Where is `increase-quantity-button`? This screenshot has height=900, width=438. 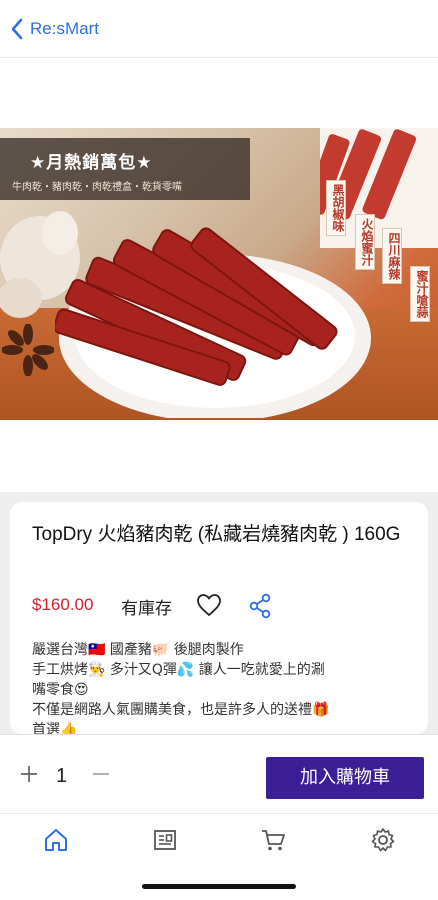 increase-quantity-button is located at coordinates (29, 774).